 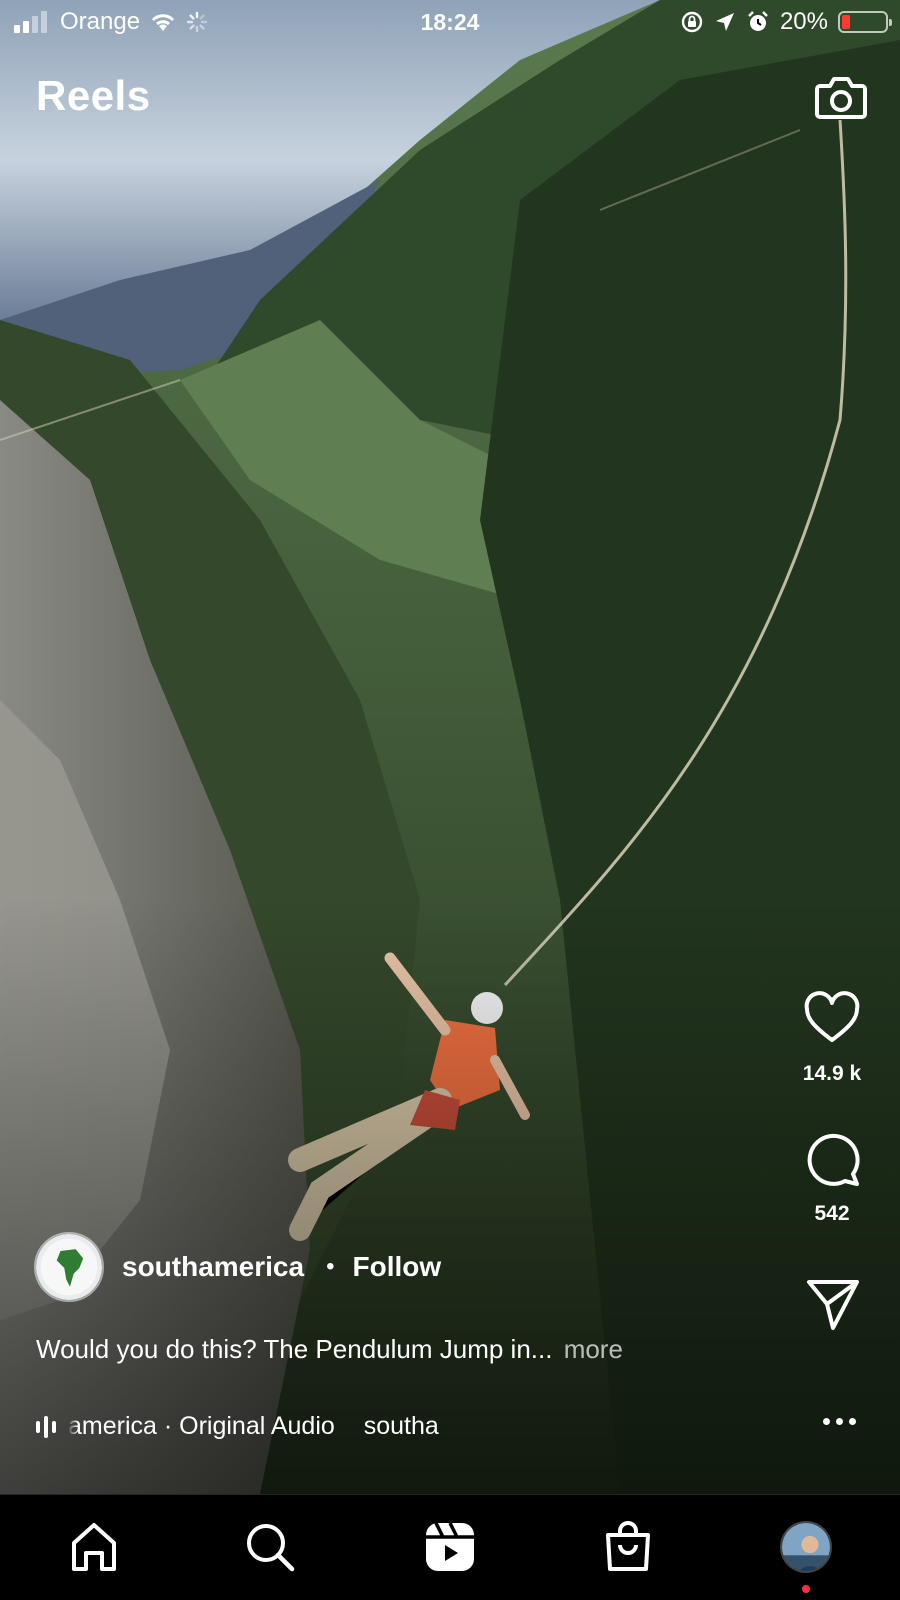 I want to click on shop-icon, so click(x=628, y=1546).